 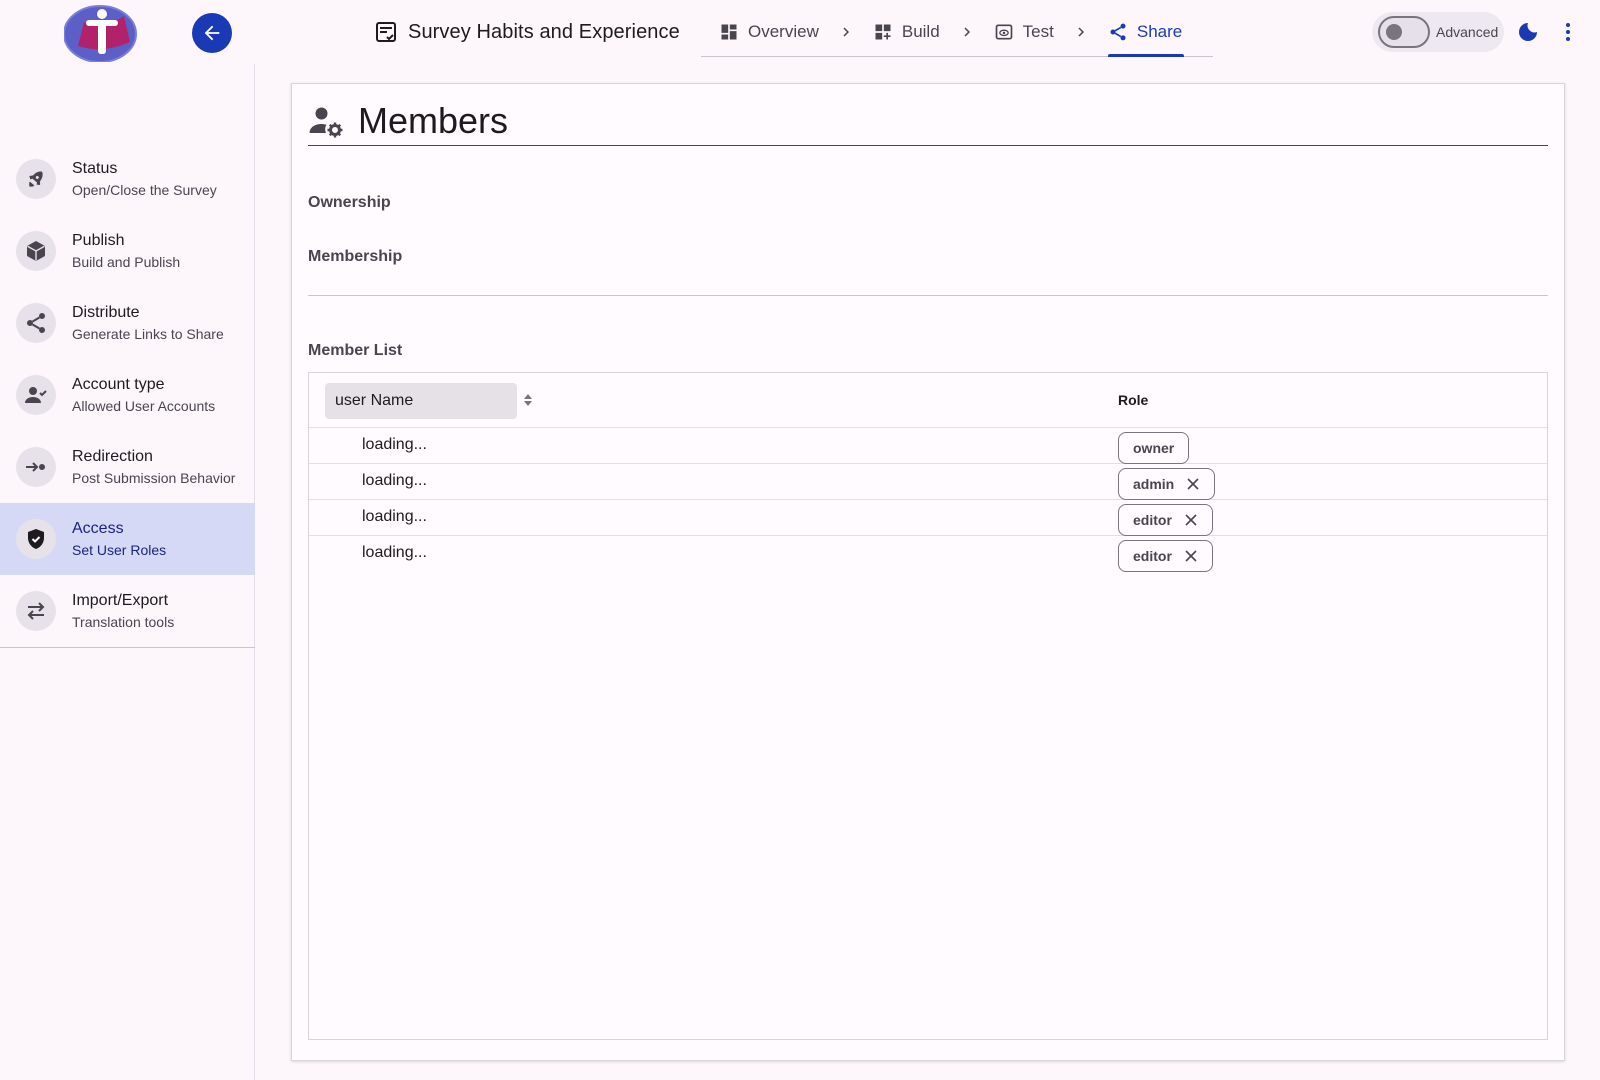 I want to click on swap-icon, so click(x=36, y=611).